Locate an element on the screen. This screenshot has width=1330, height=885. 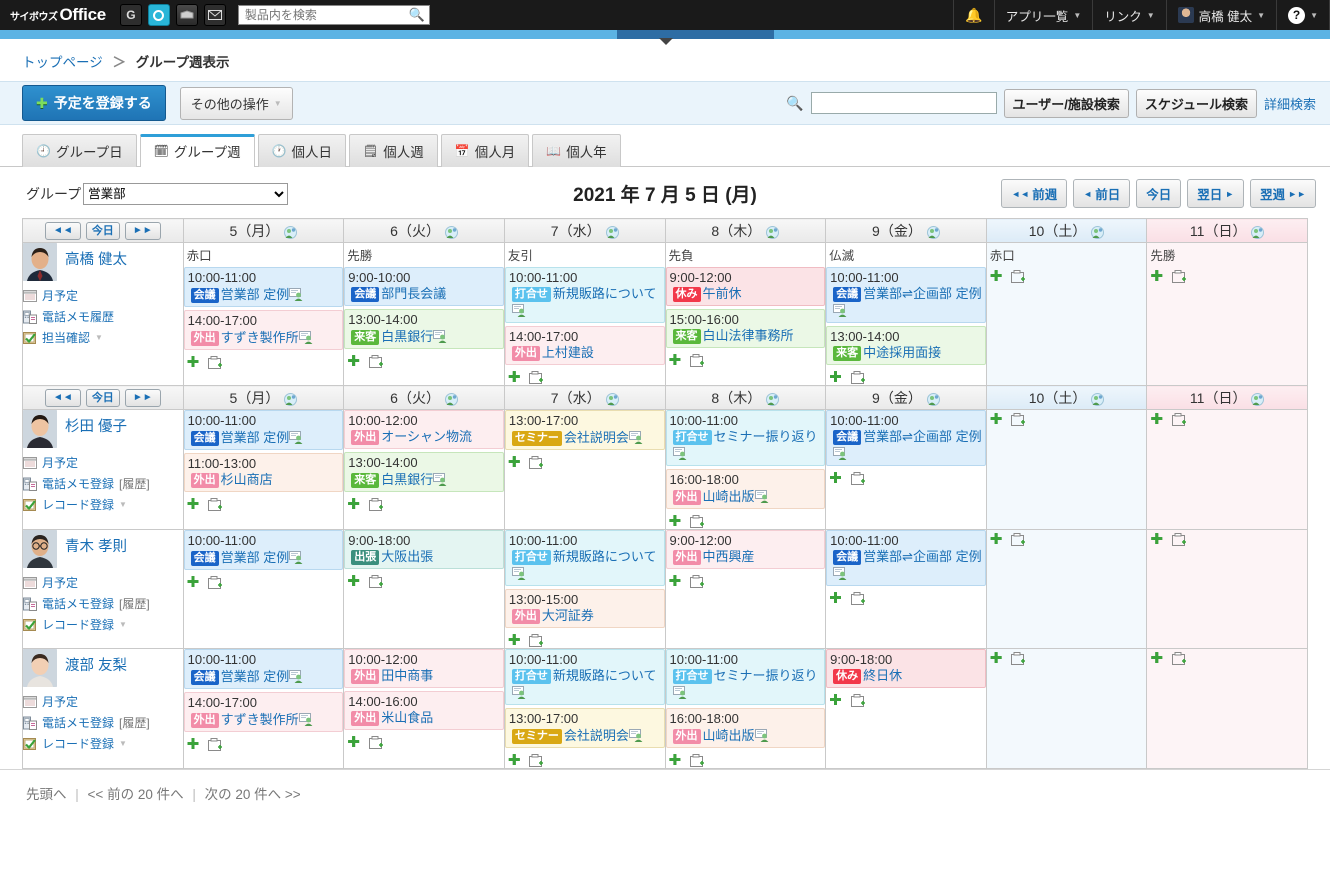
breadcrumb-home-link: トップページ is located at coordinates (62, 62).